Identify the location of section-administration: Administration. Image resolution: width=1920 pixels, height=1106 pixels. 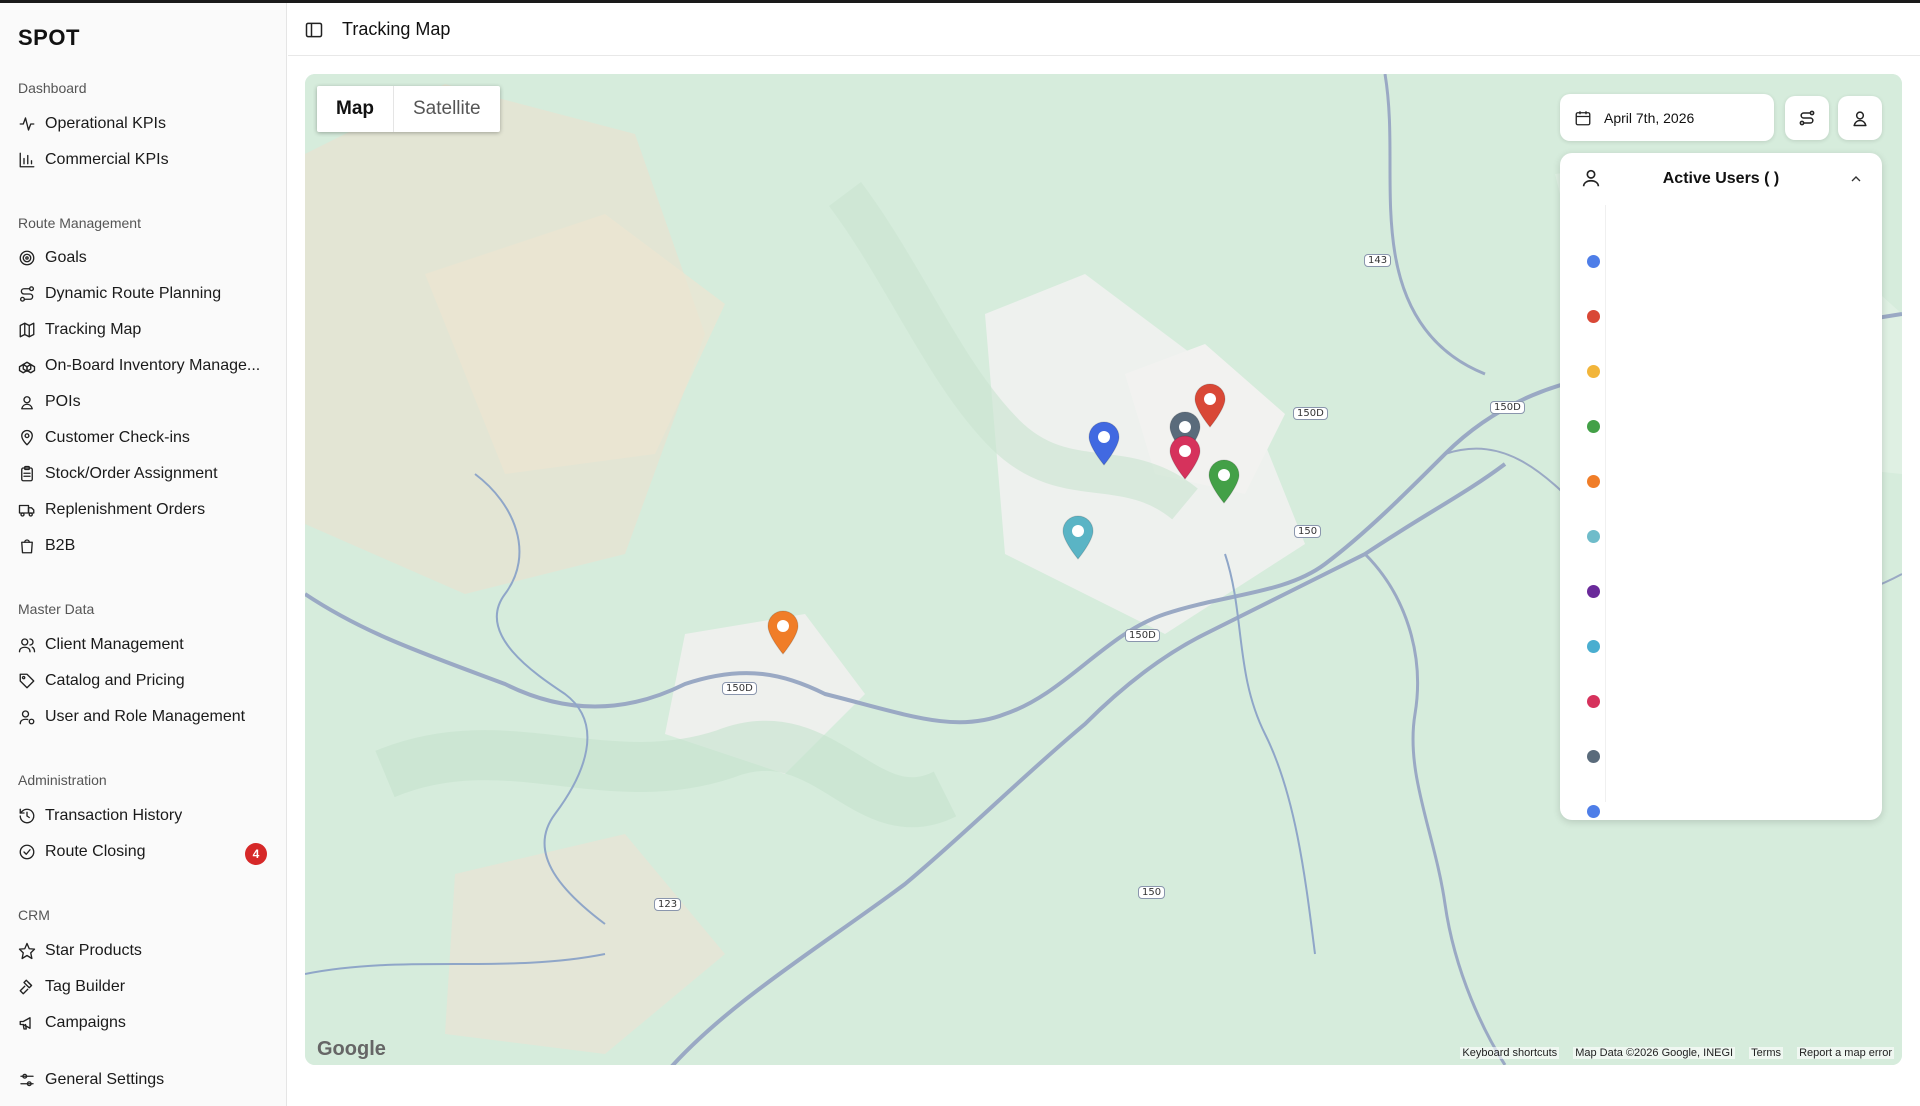
(62, 780).